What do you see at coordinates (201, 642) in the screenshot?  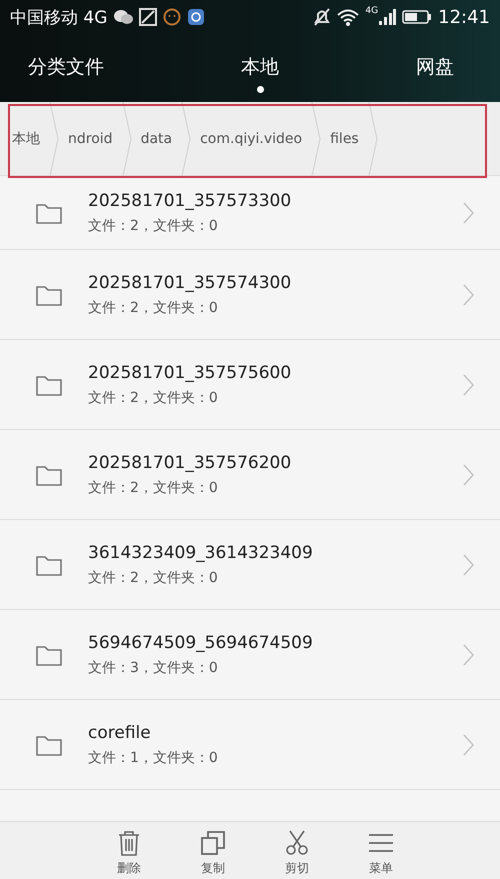 I see `folder-name: 5694674509_5694674509` at bounding box center [201, 642].